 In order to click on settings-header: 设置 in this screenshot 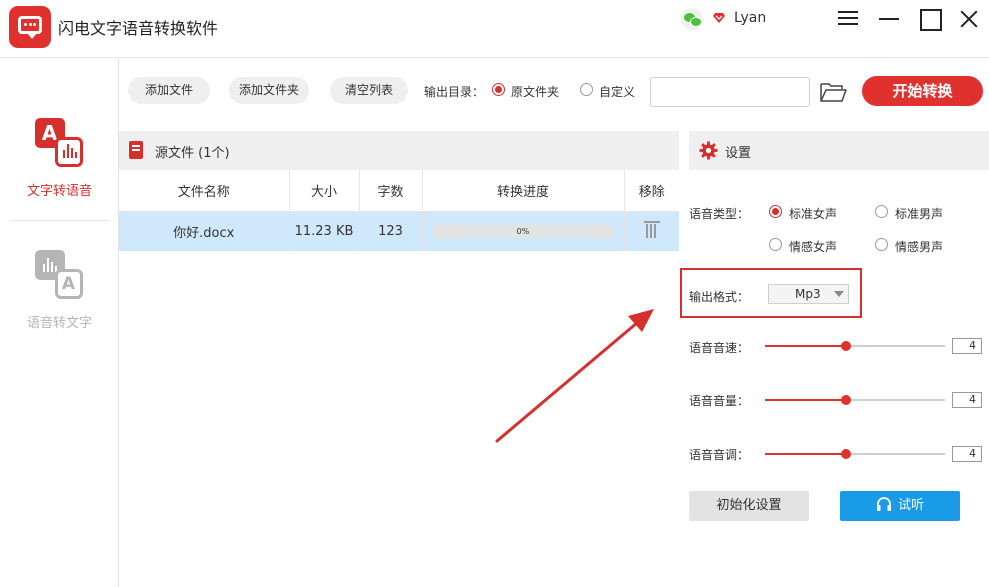, I will do `click(839, 150)`.